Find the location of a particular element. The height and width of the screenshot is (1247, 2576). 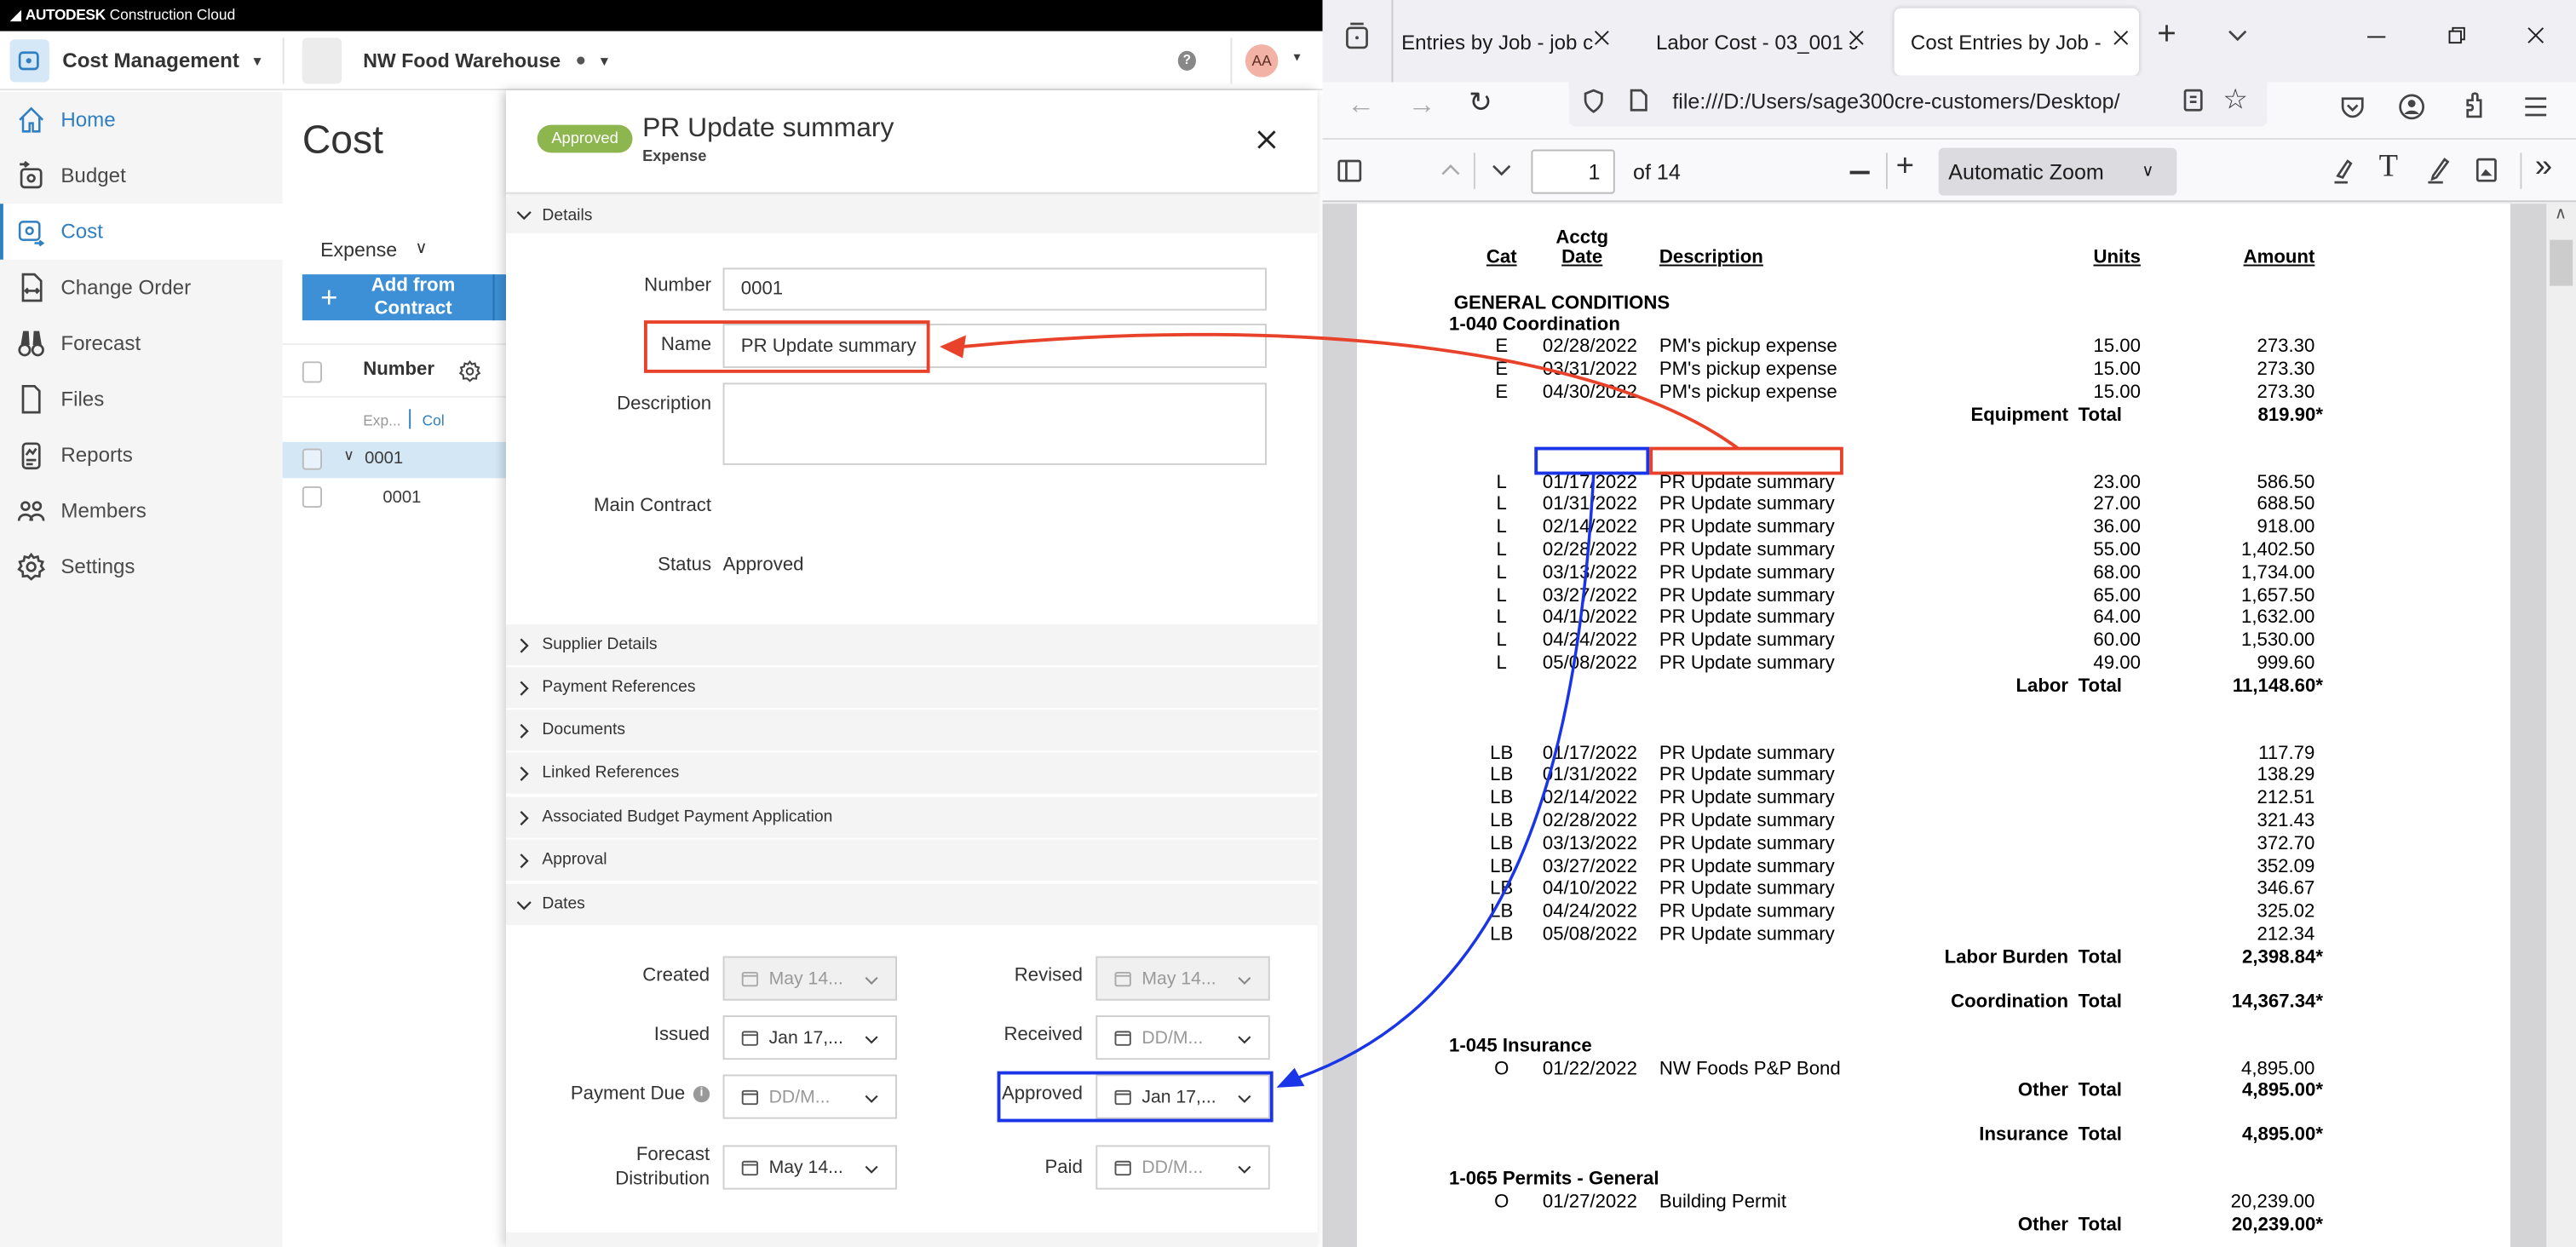

red-arrow is located at coordinates (1351, 392).